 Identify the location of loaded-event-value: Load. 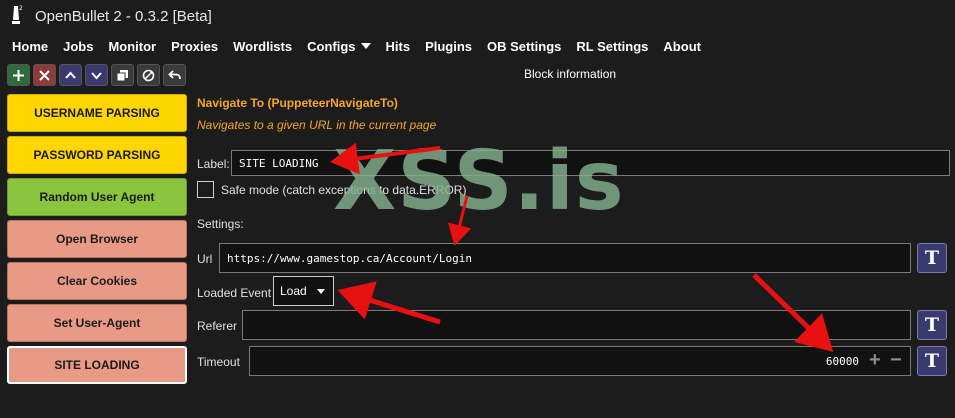
(293, 291).